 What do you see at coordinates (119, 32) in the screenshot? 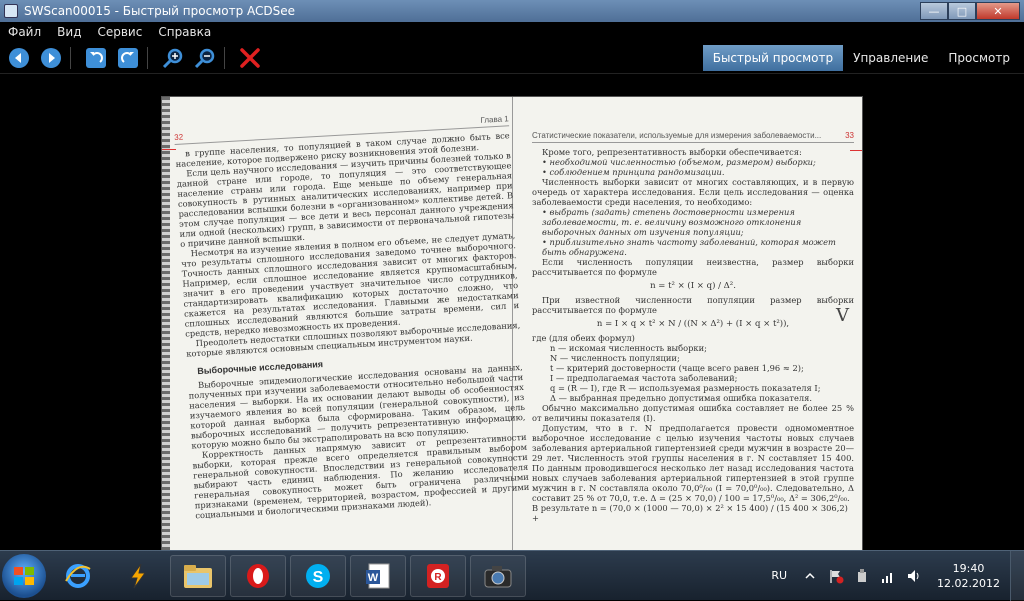
I see `menu-tools: Сервис` at bounding box center [119, 32].